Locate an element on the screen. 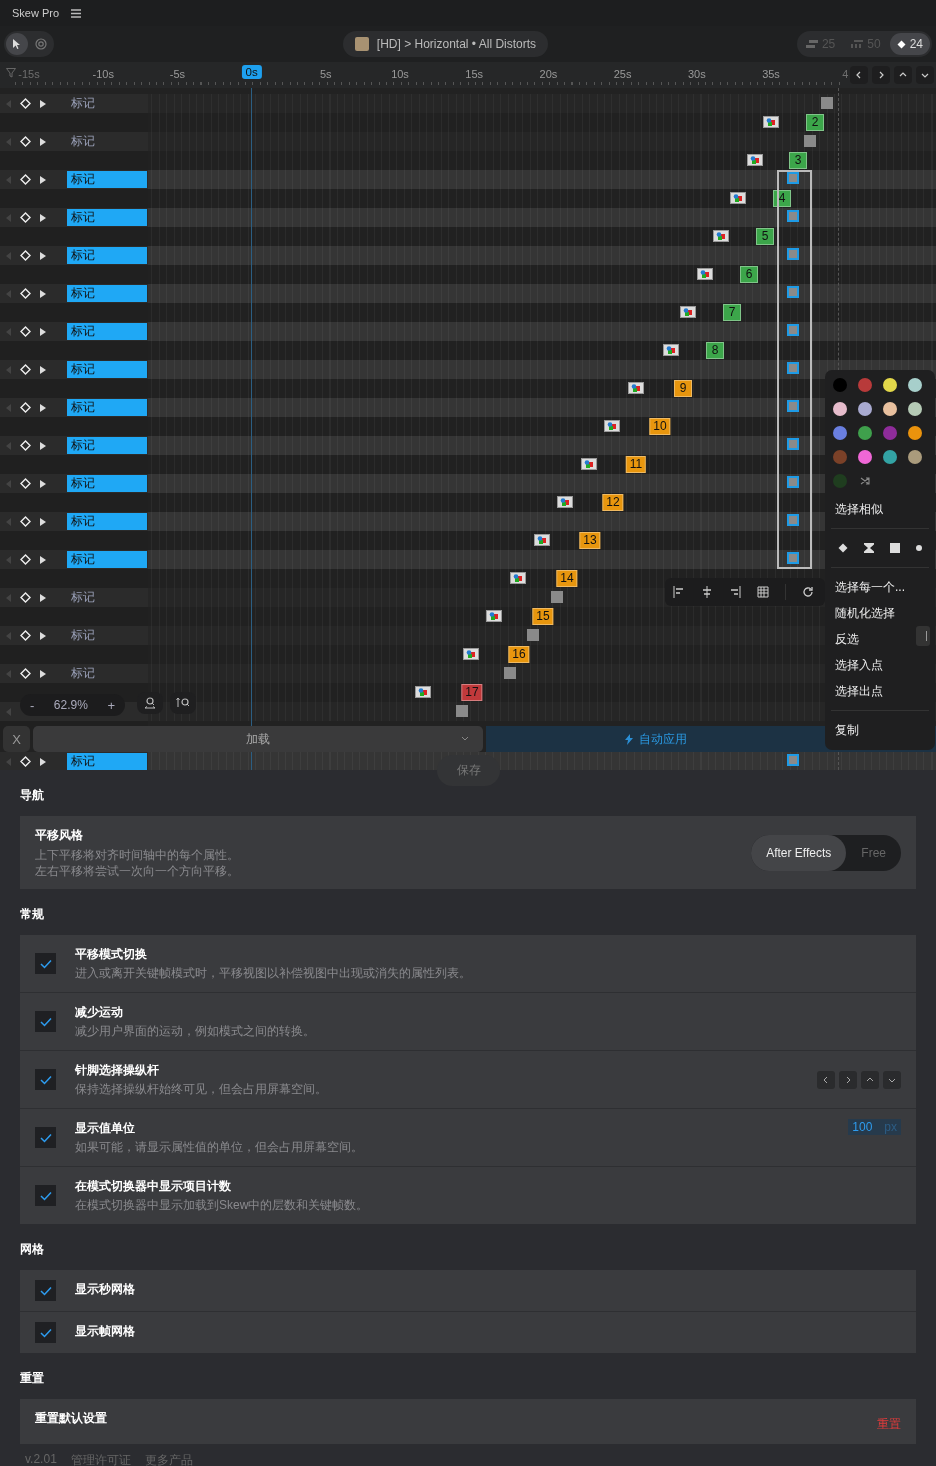  filter-icon is located at coordinates (11, 73).